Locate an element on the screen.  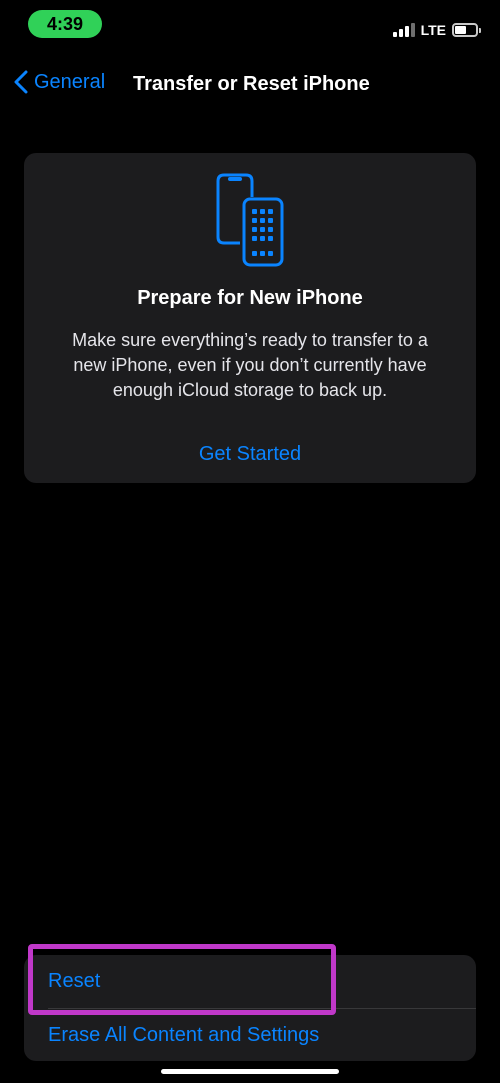
navigation-bar: General Transfer or Reset iPhone is located at coordinates (250, 84).